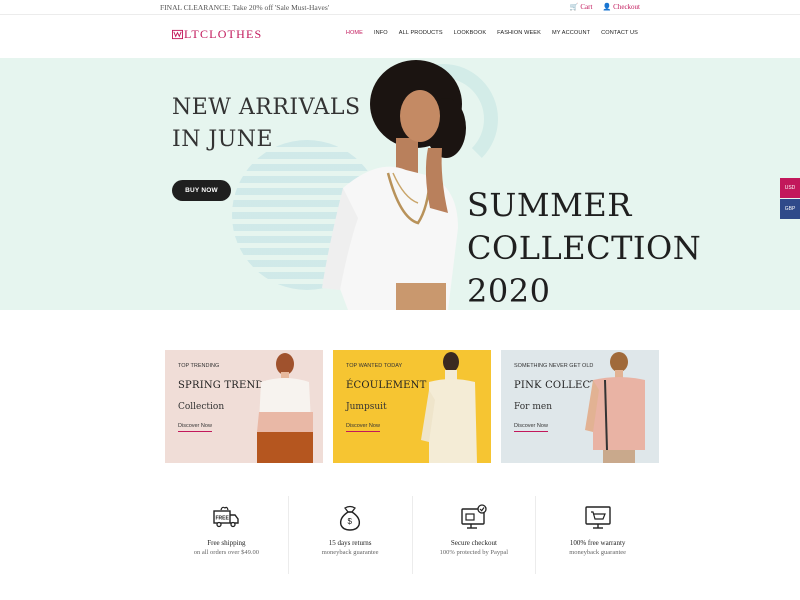 The height and width of the screenshot is (600, 800). Describe the element at coordinates (519, 33) in the screenshot. I see `nav-fashion-week: FASHION WEEK` at that location.